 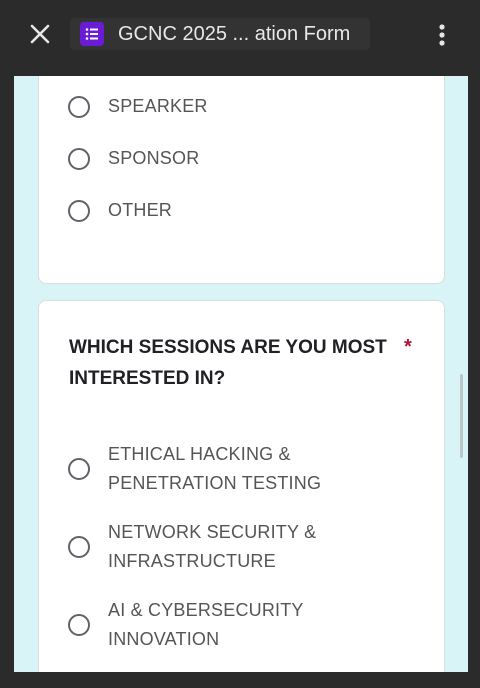 I want to click on forms-list-icon, so click(x=92, y=34).